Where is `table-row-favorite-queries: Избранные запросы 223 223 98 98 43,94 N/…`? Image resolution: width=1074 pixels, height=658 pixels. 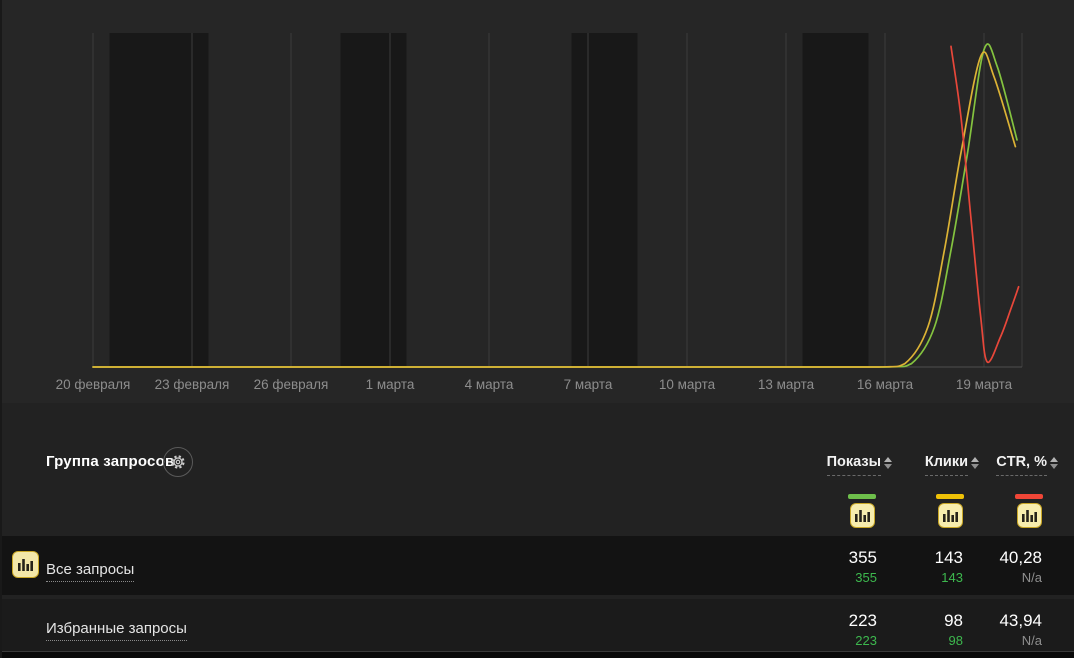
table-row-favorite-queries: Избранные запросы 223 223 98 98 43,94 N/… is located at coordinates (537, 625).